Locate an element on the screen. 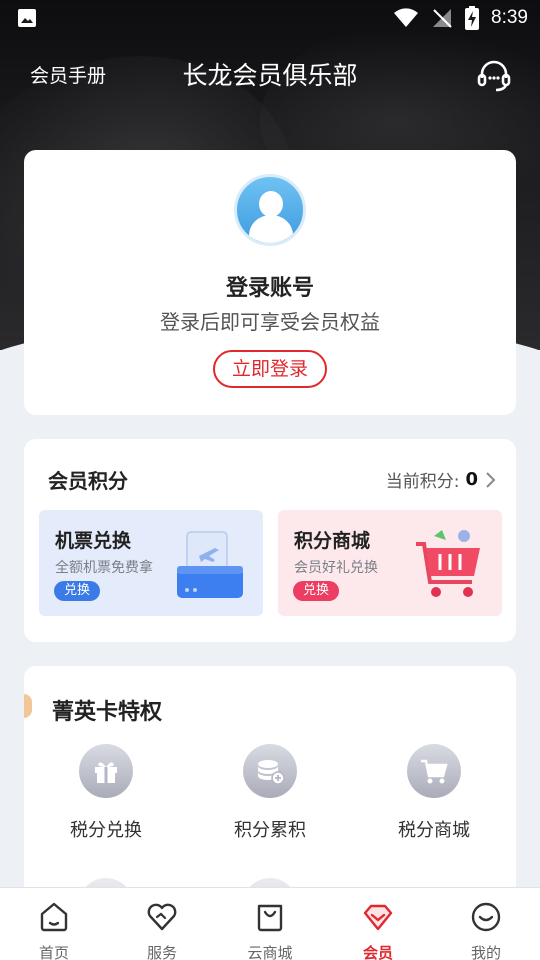 This screenshot has height=960, width=540. shopping-cart-icon is located at coordinates (448, 563).